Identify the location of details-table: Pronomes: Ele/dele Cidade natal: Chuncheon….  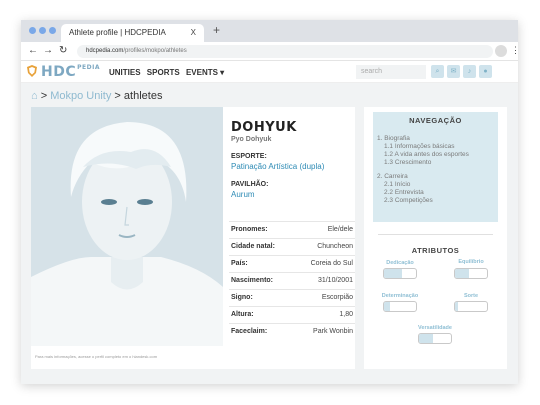
(292, 280).